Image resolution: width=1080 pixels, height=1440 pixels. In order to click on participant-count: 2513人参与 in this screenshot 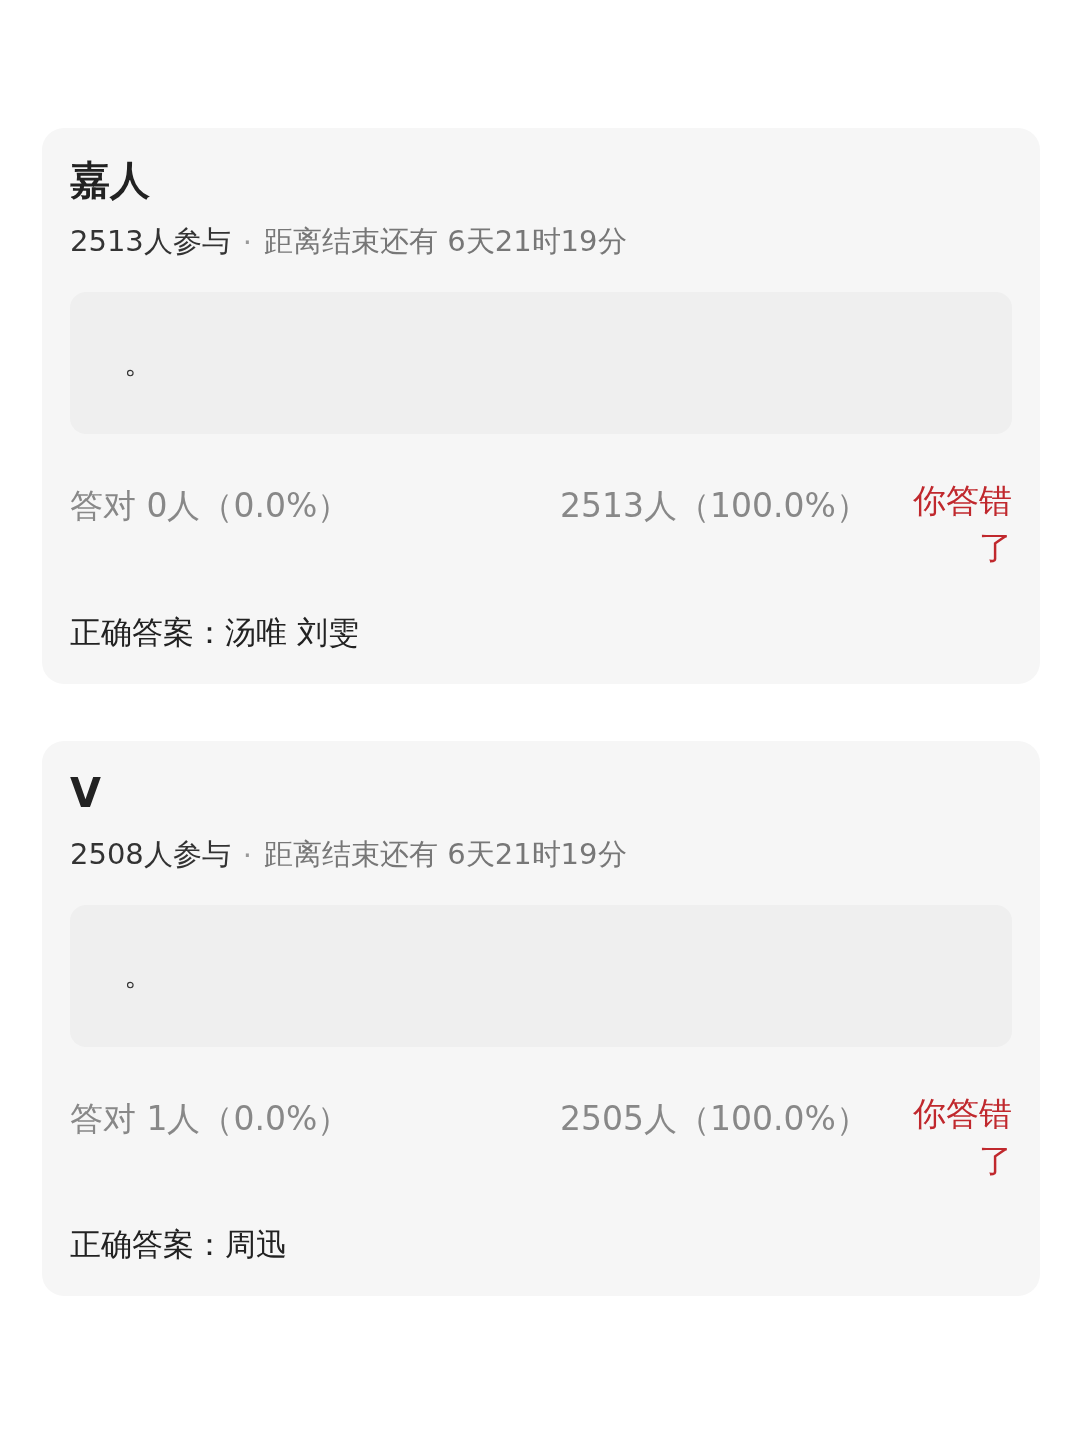, I will do `click(150, 241)`.